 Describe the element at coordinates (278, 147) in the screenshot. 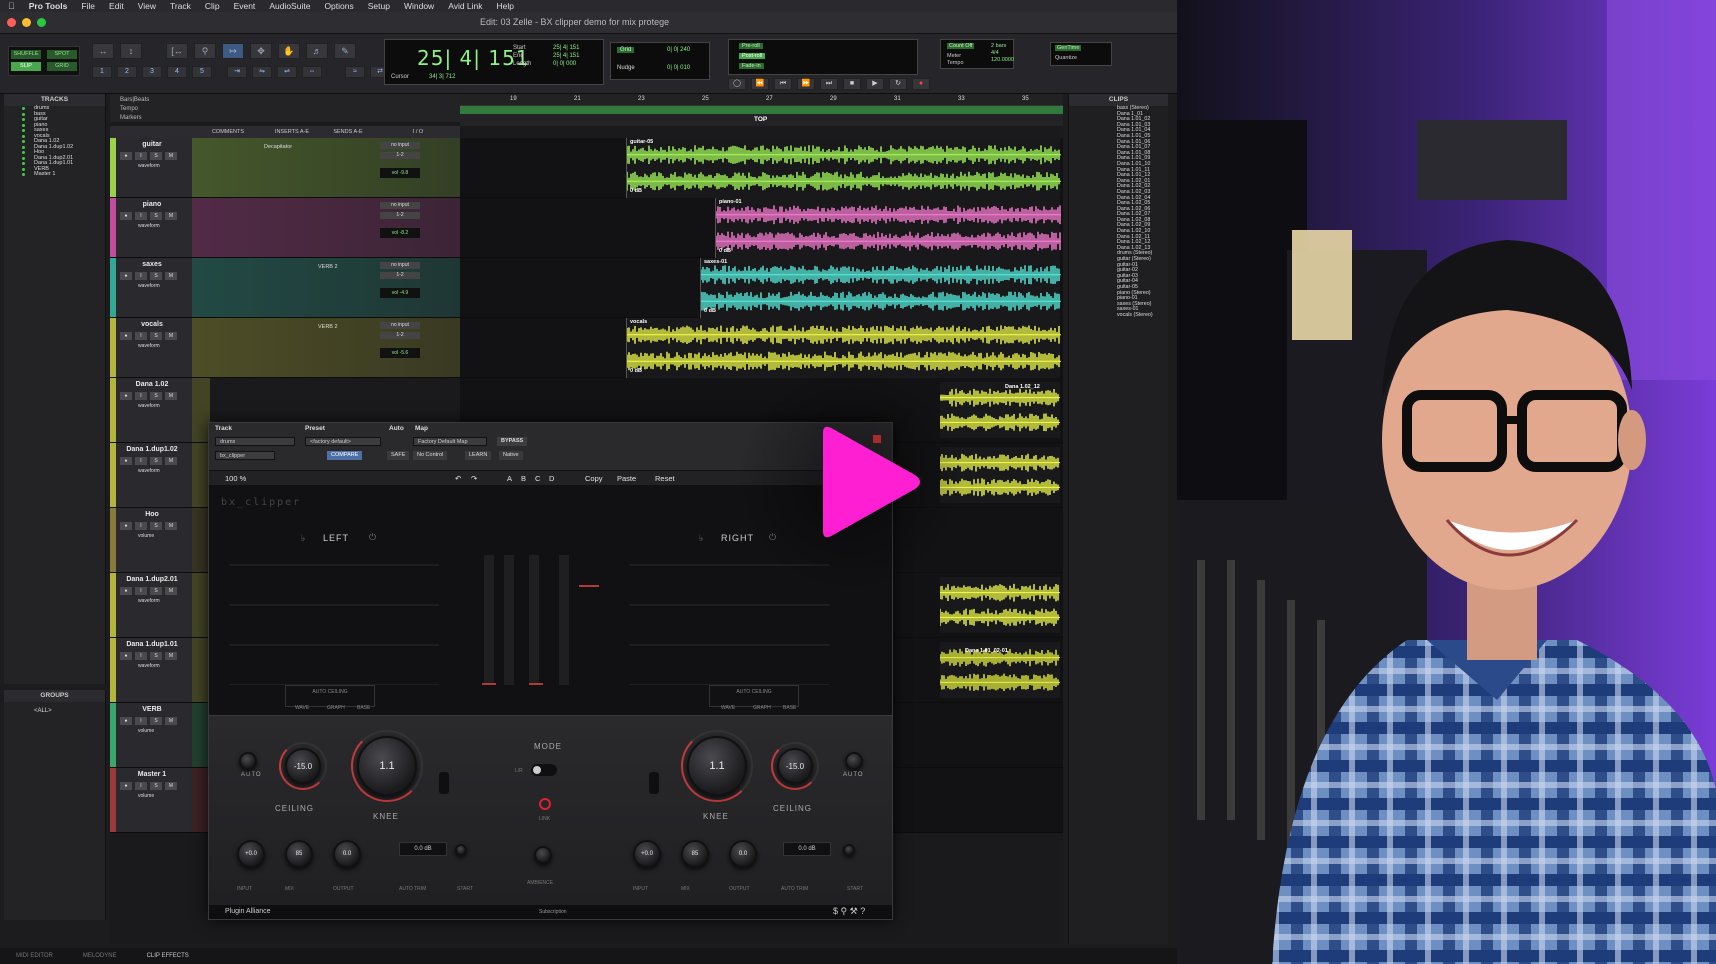

I see `insert-slot: Decapitator` at that location.